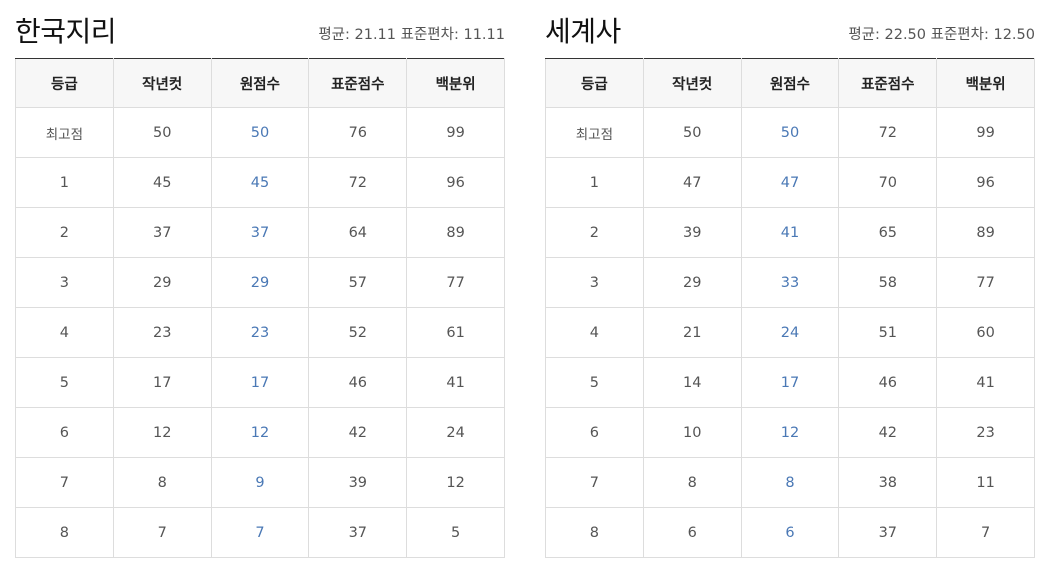  What do you see at coordinates (162, 332) in the screenshot?
I see `last-year-cut-cell: 23` at bounding box center [162, 332].